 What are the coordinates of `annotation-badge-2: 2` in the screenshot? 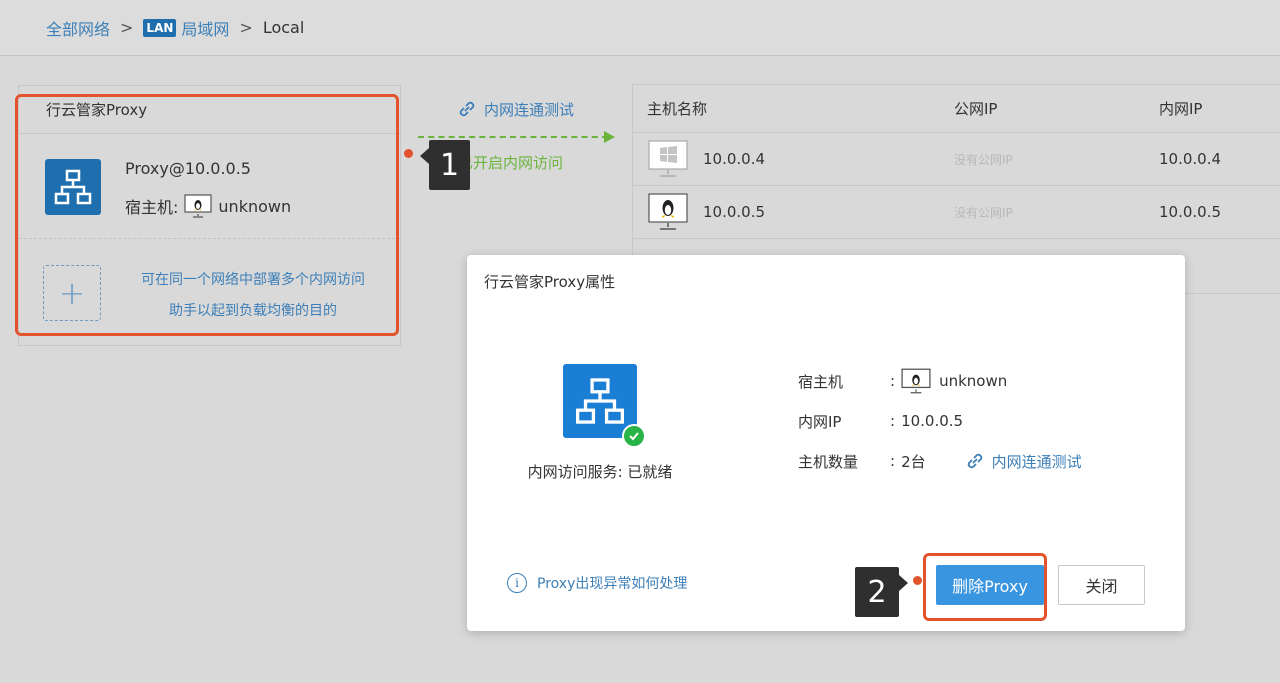 It's located at (881, 592).